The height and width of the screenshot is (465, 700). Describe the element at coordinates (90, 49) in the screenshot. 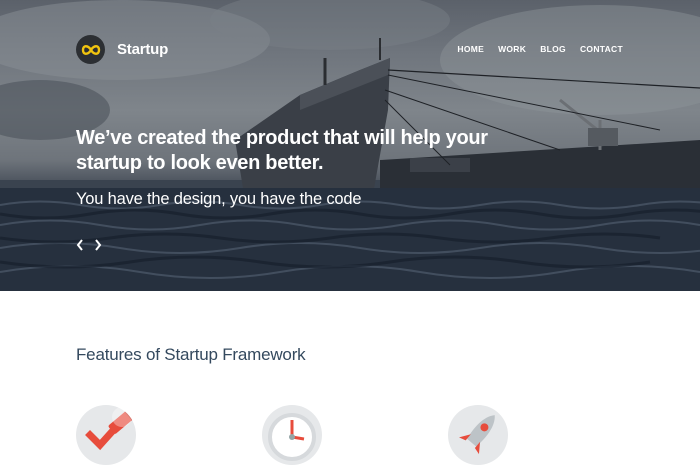

I see `infinity-logo-icon` at that location.